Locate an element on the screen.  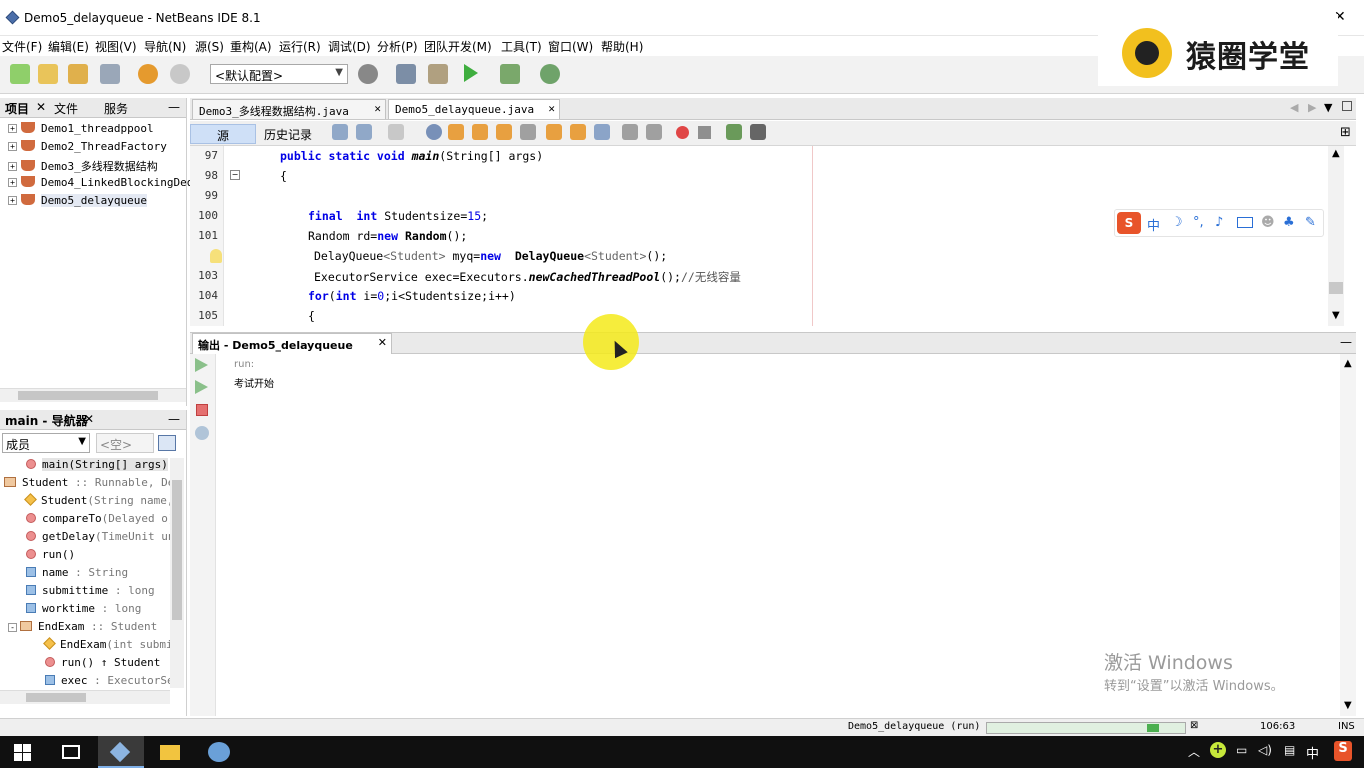
rerun-icon is located at coordinates (201, 365).